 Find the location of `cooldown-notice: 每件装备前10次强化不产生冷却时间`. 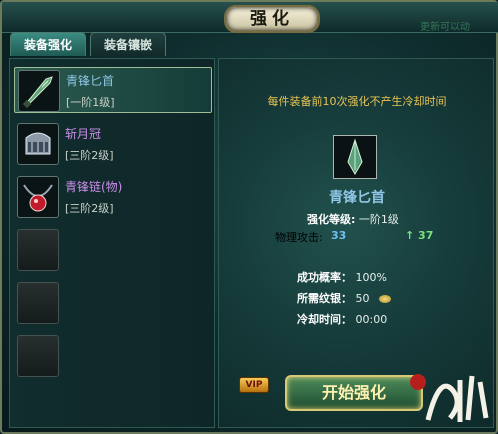

cooldown-notice: 每件装备前10次强化不产生冷却时间 is located at coordinates (357, 101).